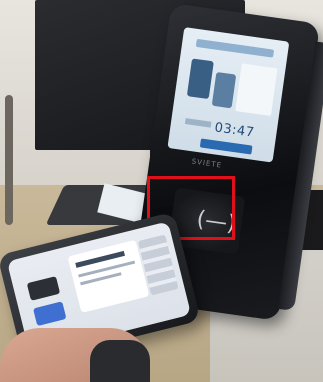 Image resolution: width=323 pixels, height=382 pixels. I want to click on phone-blue-button, so click(50, 314).